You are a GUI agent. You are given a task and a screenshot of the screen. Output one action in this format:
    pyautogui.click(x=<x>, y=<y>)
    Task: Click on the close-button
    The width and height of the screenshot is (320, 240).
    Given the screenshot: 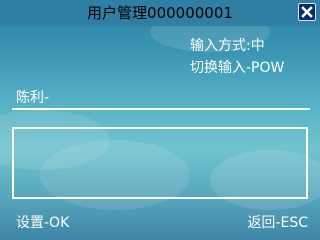 What is the action you would take?
    pyautogui.click(x=307, y=12)
    